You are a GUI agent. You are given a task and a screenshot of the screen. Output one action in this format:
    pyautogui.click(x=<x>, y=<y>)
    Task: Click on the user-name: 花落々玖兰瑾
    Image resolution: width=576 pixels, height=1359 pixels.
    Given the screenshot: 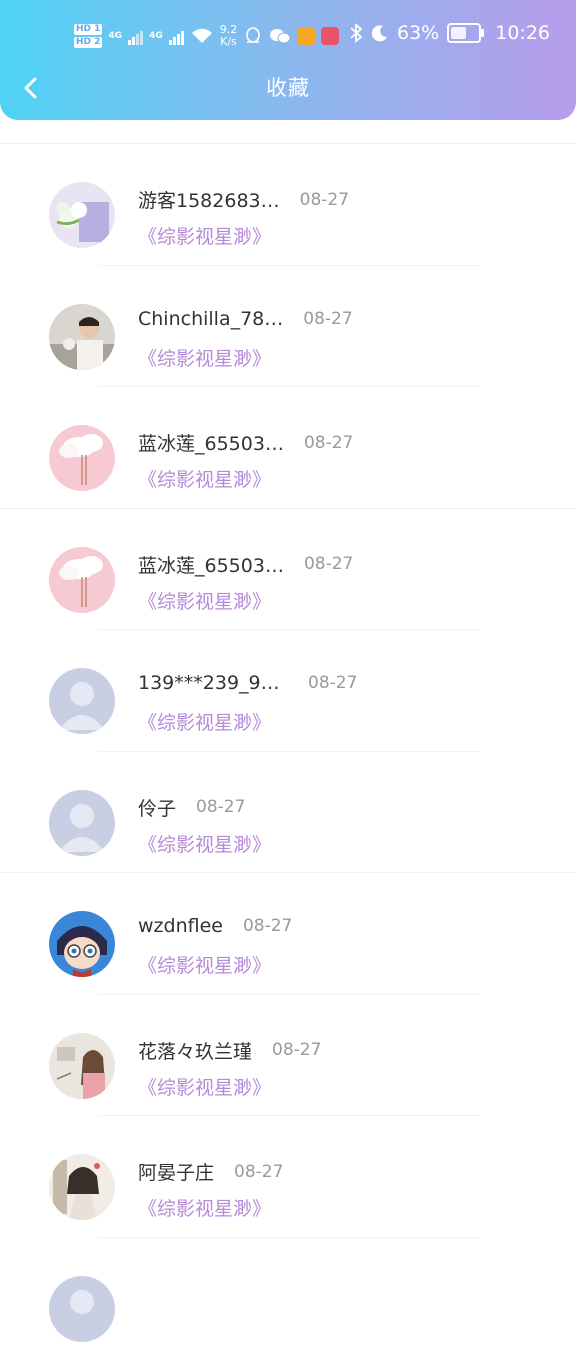 What is the action you would take?
    pyautogui.click(x=195, y=1050)
    